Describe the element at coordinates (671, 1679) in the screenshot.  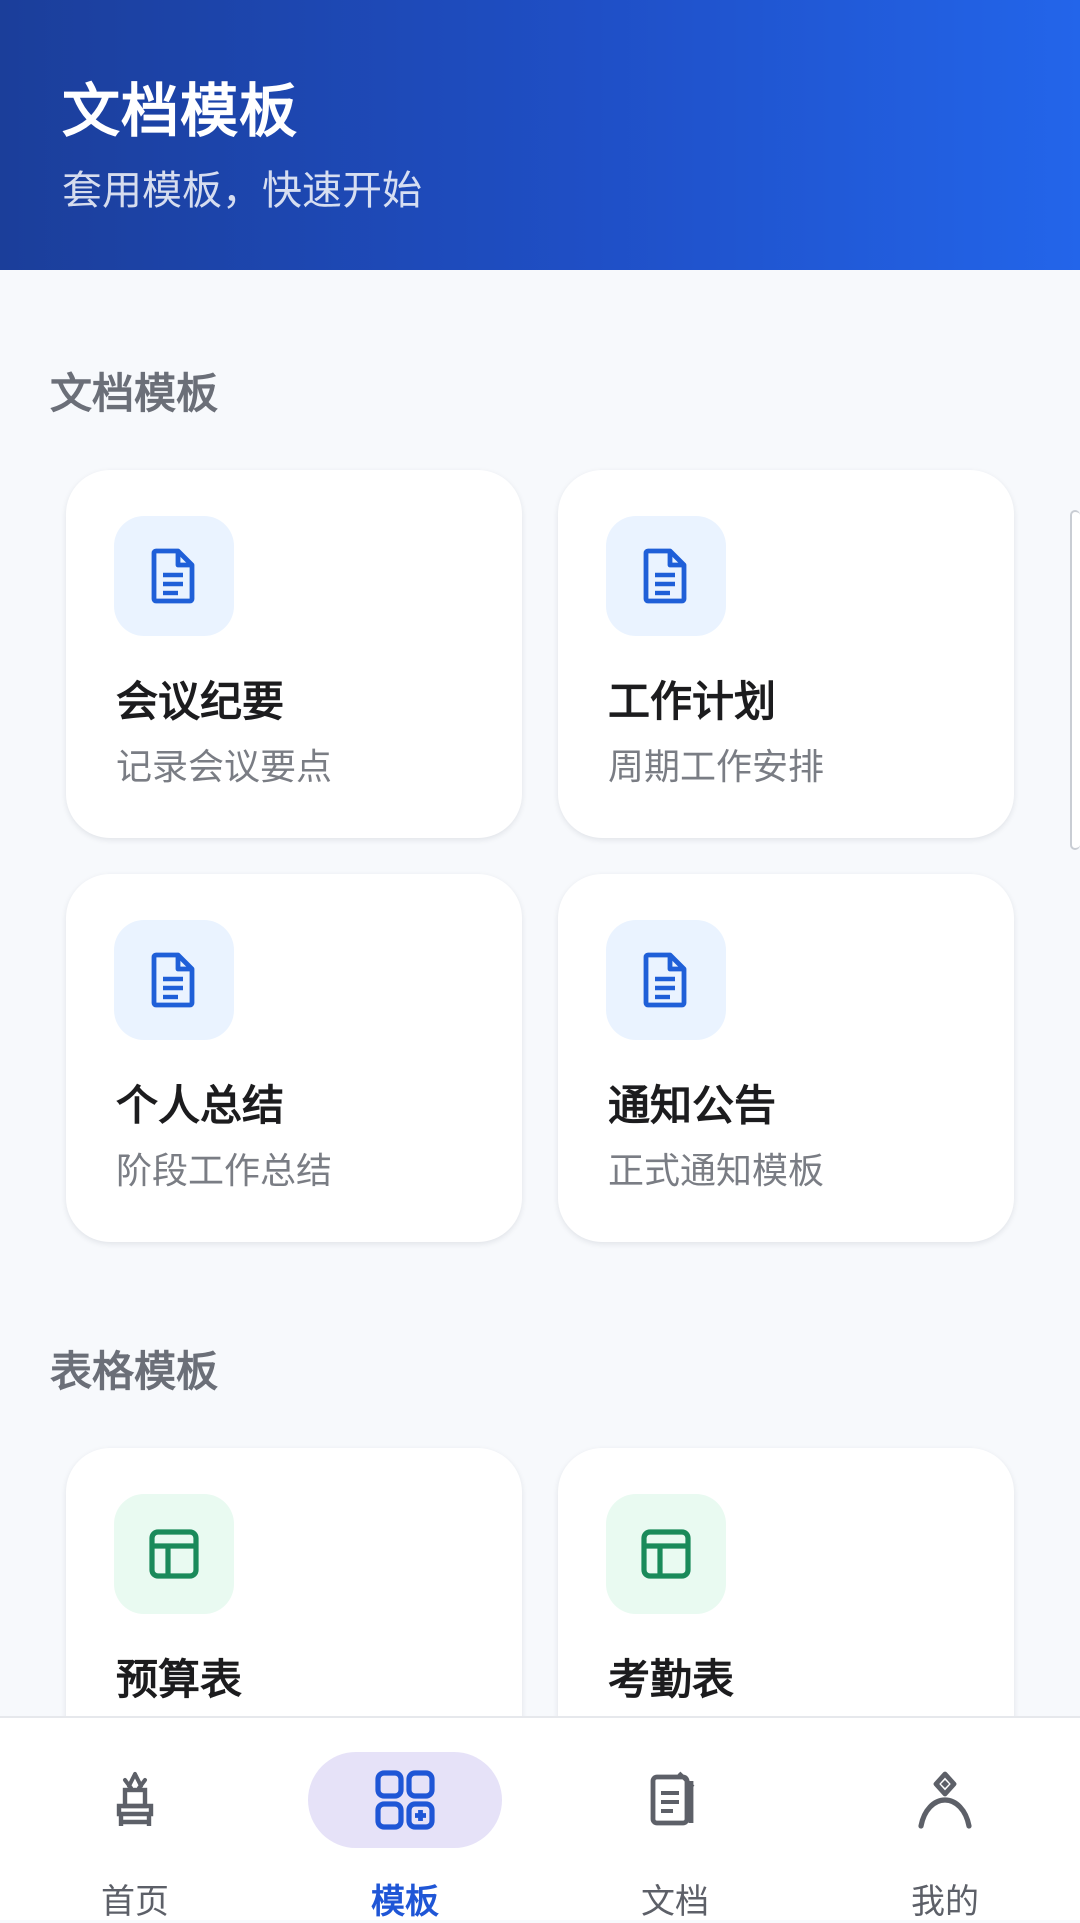
I see `card-title: 考勤表` at that location.